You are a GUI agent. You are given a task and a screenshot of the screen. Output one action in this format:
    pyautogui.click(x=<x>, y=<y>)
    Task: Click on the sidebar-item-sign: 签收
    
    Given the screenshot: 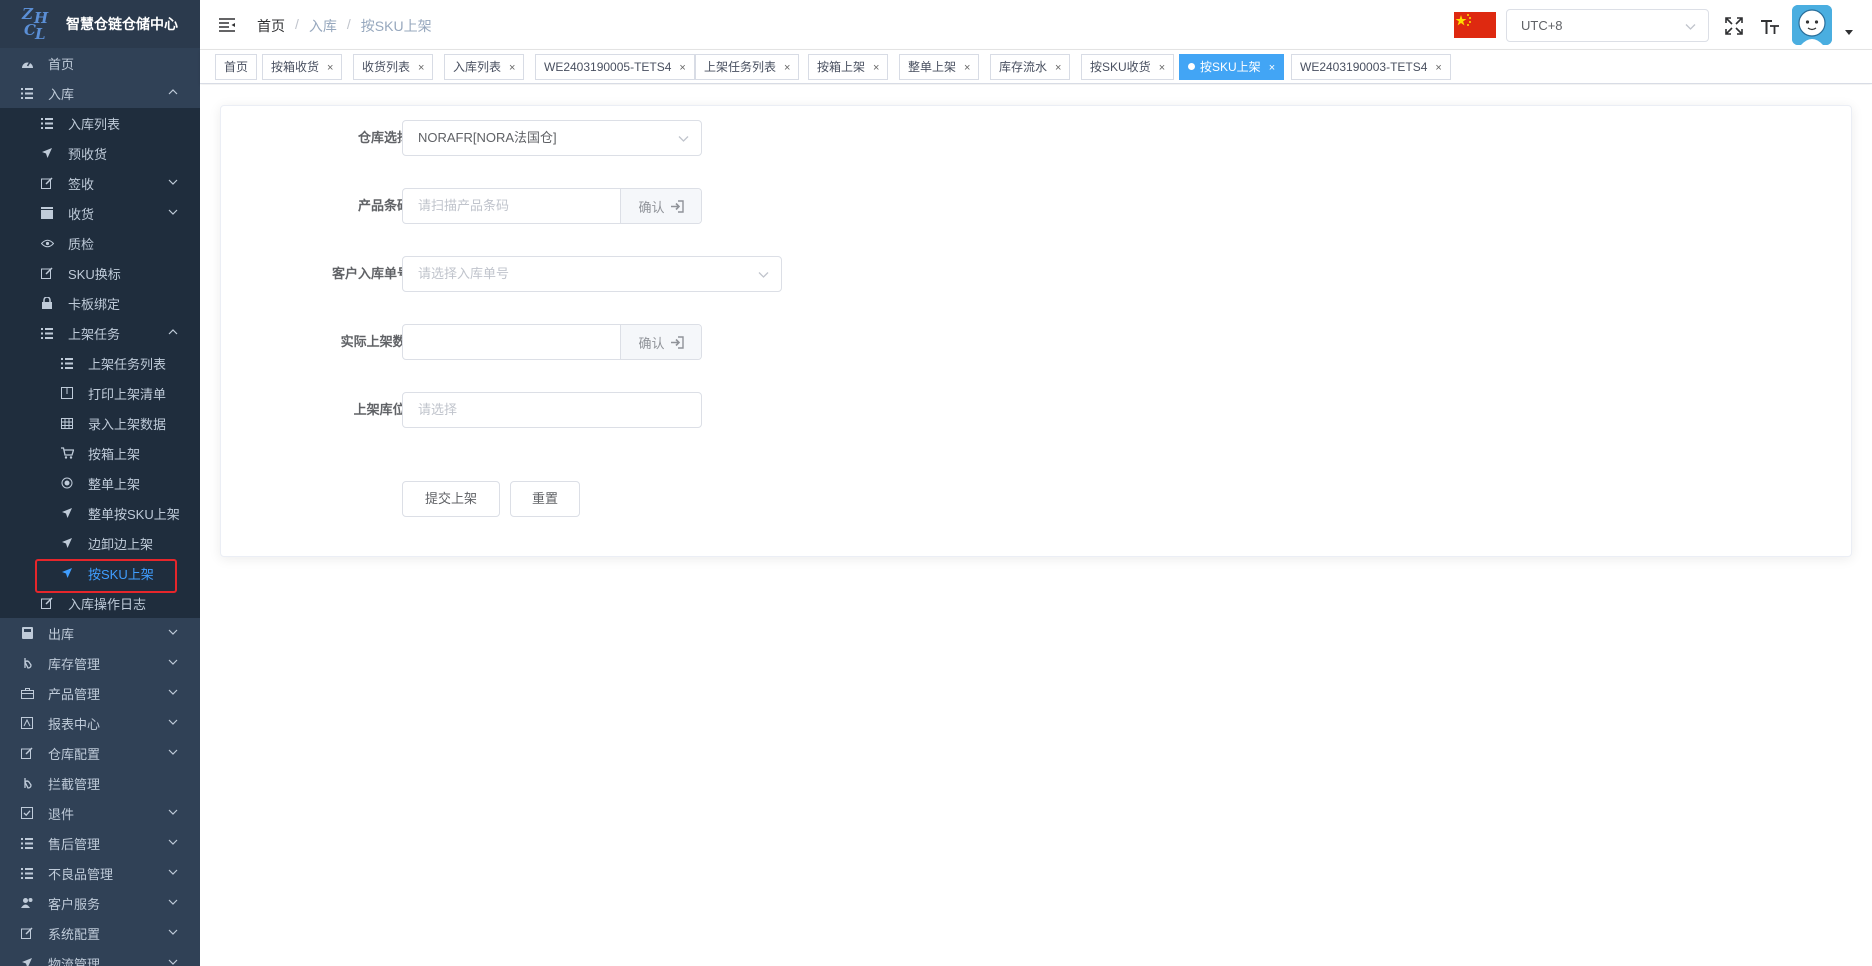 What is the action you would take?
    pyautogui.click(x=100, y=183)
    